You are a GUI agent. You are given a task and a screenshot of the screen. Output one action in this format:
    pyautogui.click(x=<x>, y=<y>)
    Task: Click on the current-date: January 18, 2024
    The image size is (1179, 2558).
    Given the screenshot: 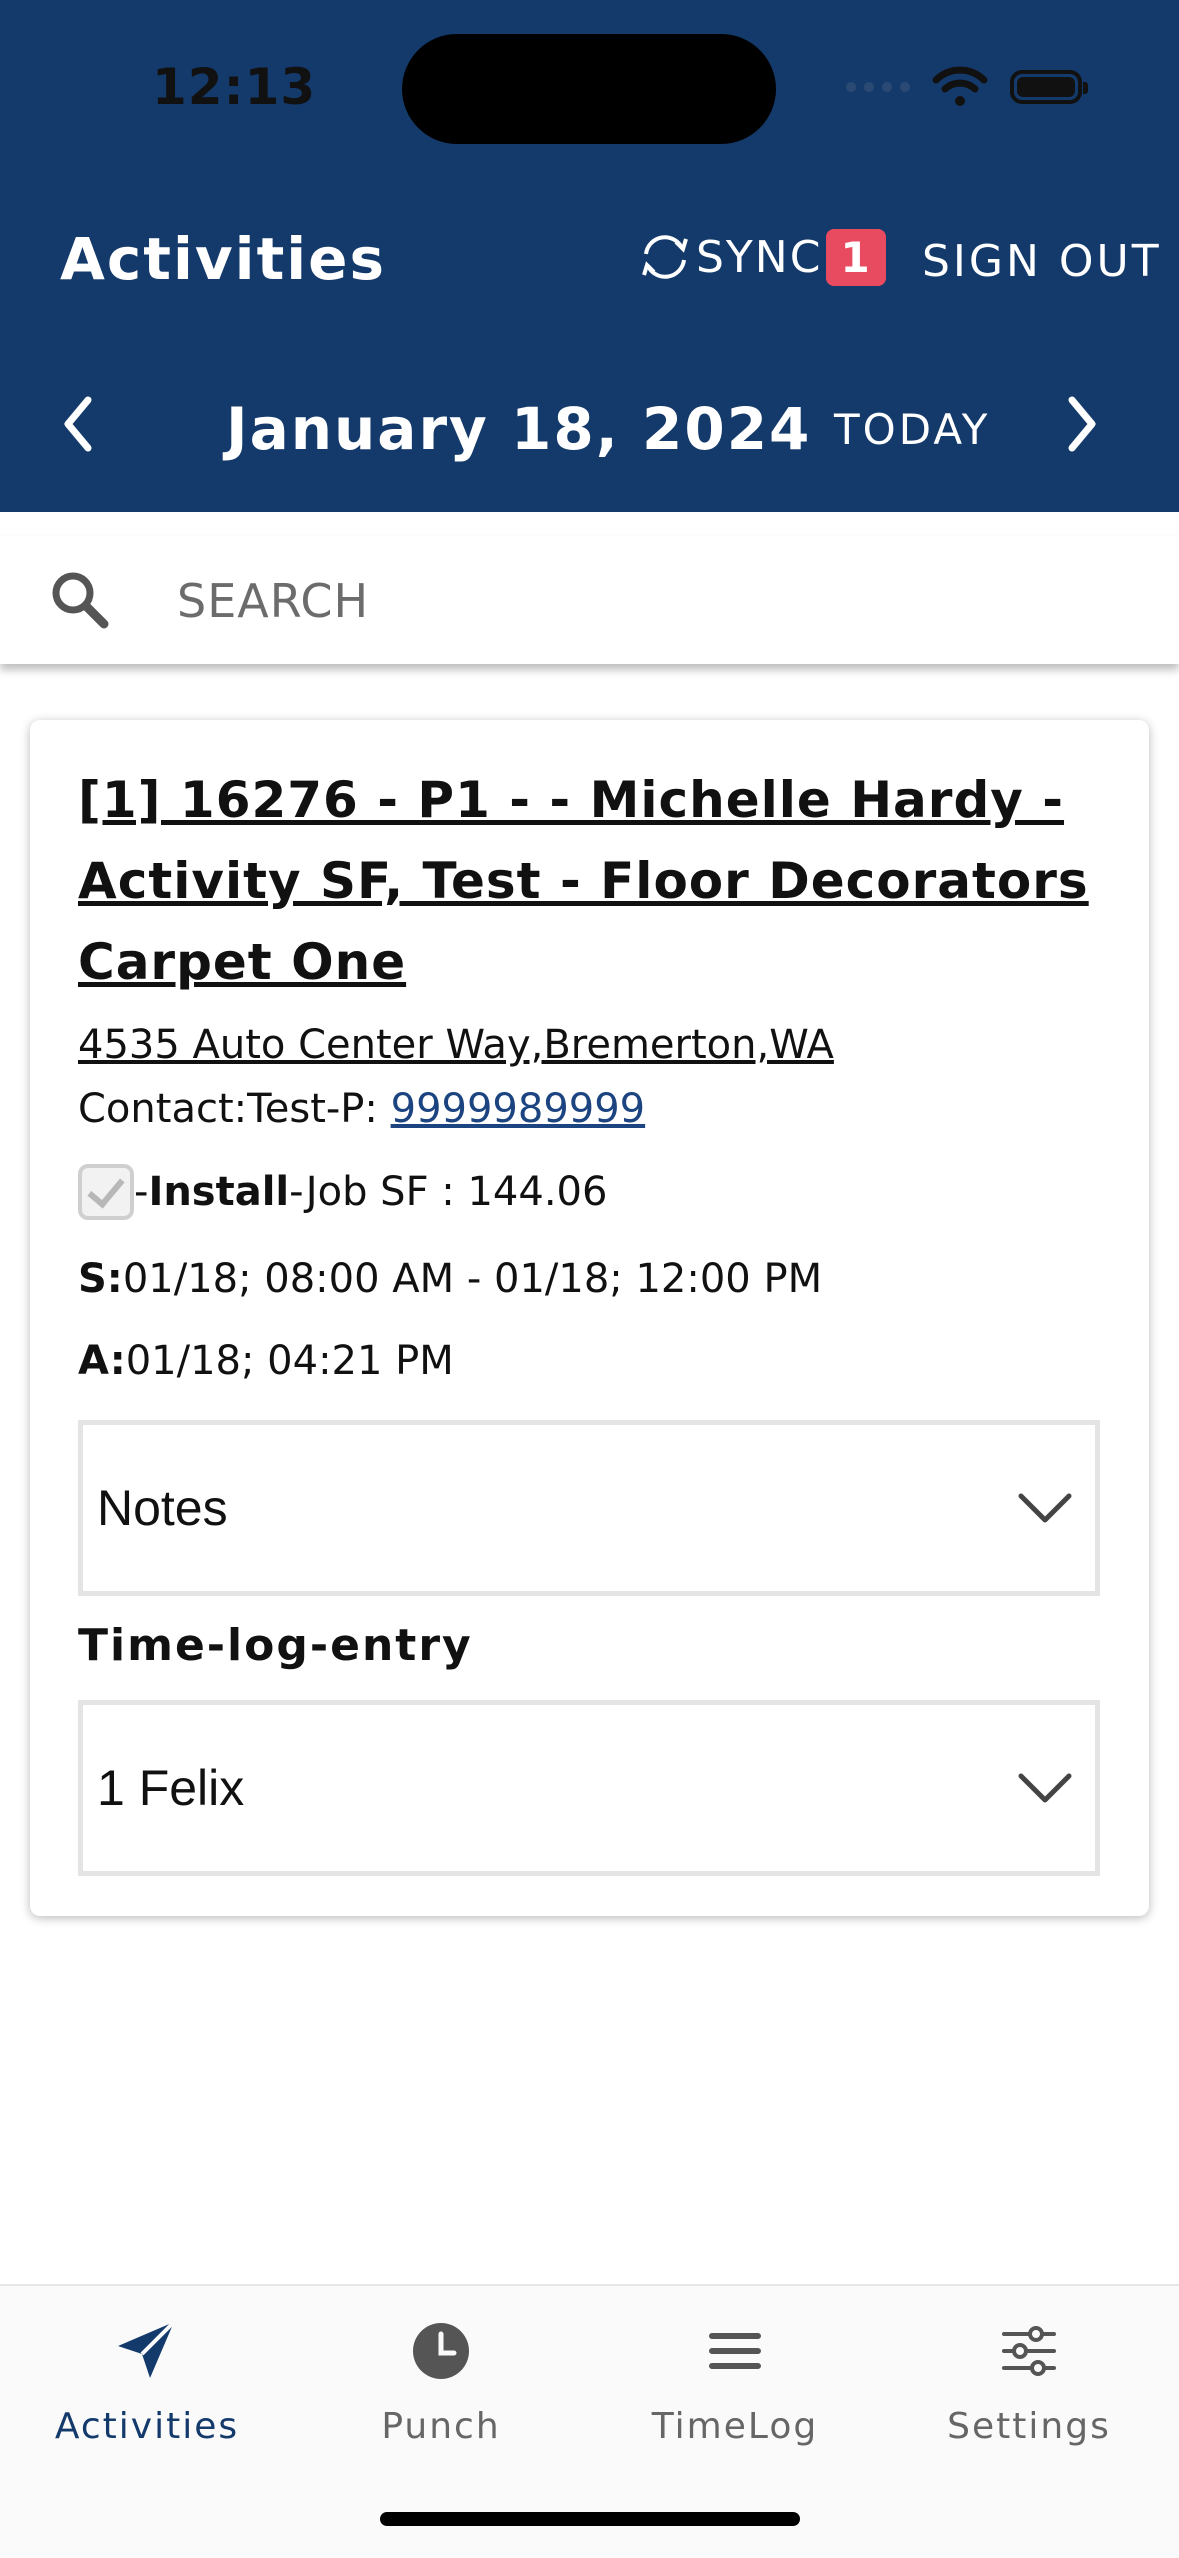 What is the action you would take?
    pyautogui.click(x=519, y=429)
    